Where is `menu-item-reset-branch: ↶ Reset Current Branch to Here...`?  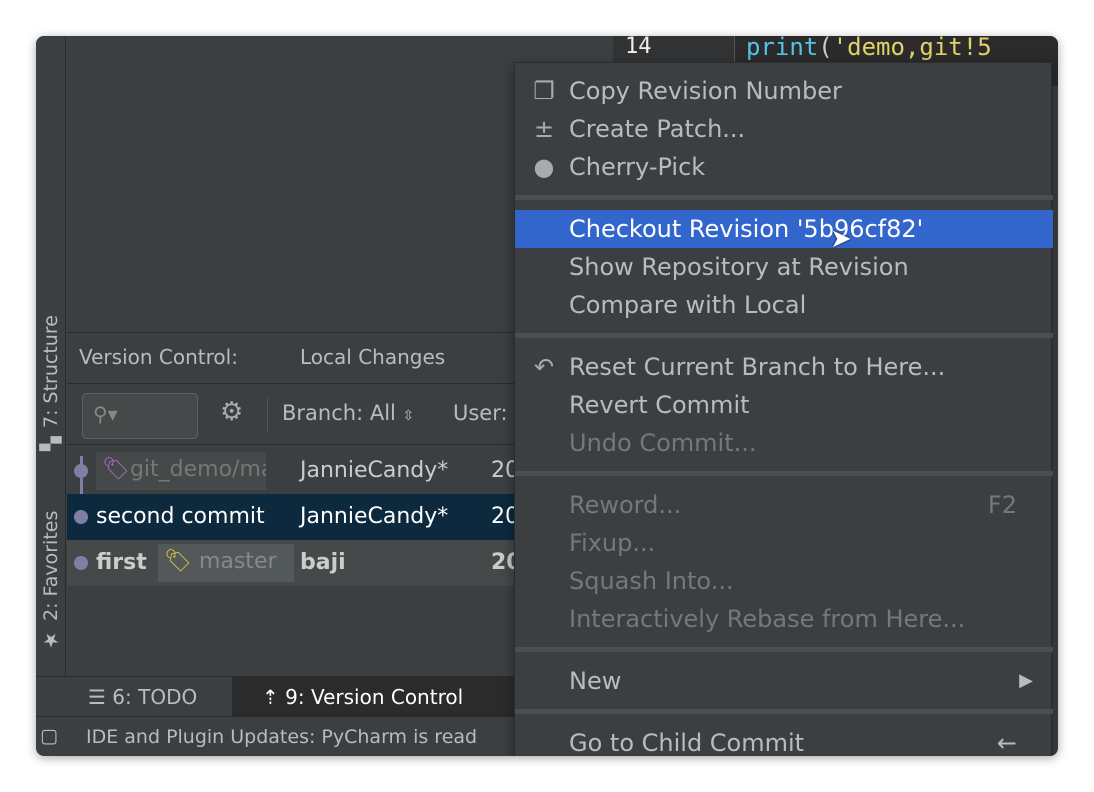 menu-item-reset-branch: ↶ Reset Current Branch to Here... is located at coordinates (784, 367).